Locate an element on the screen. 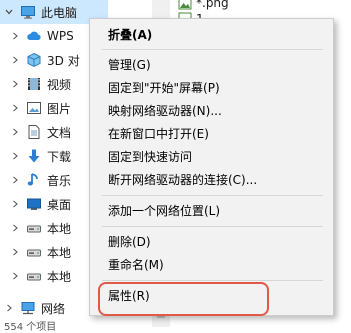 The image size is (351, 333). download-icon is located at coordinates (34, 156).